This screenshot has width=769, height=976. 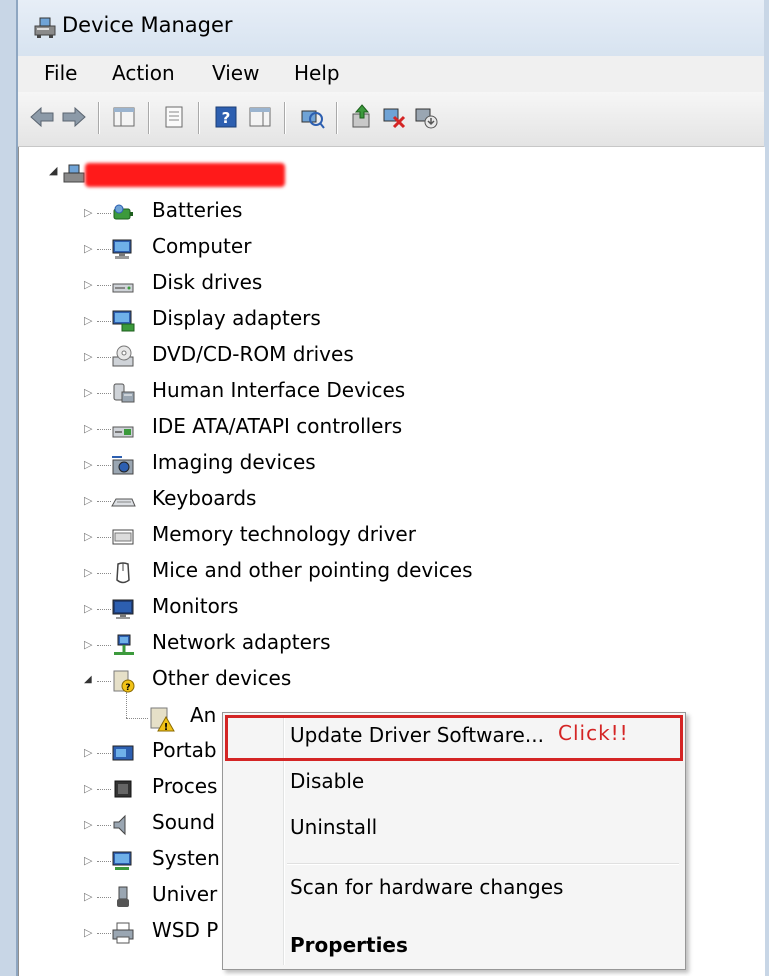 What do you see at coordinates (119, 825) in the screenshot?
I see `speaker-icon` at bounding box center [119, 825].